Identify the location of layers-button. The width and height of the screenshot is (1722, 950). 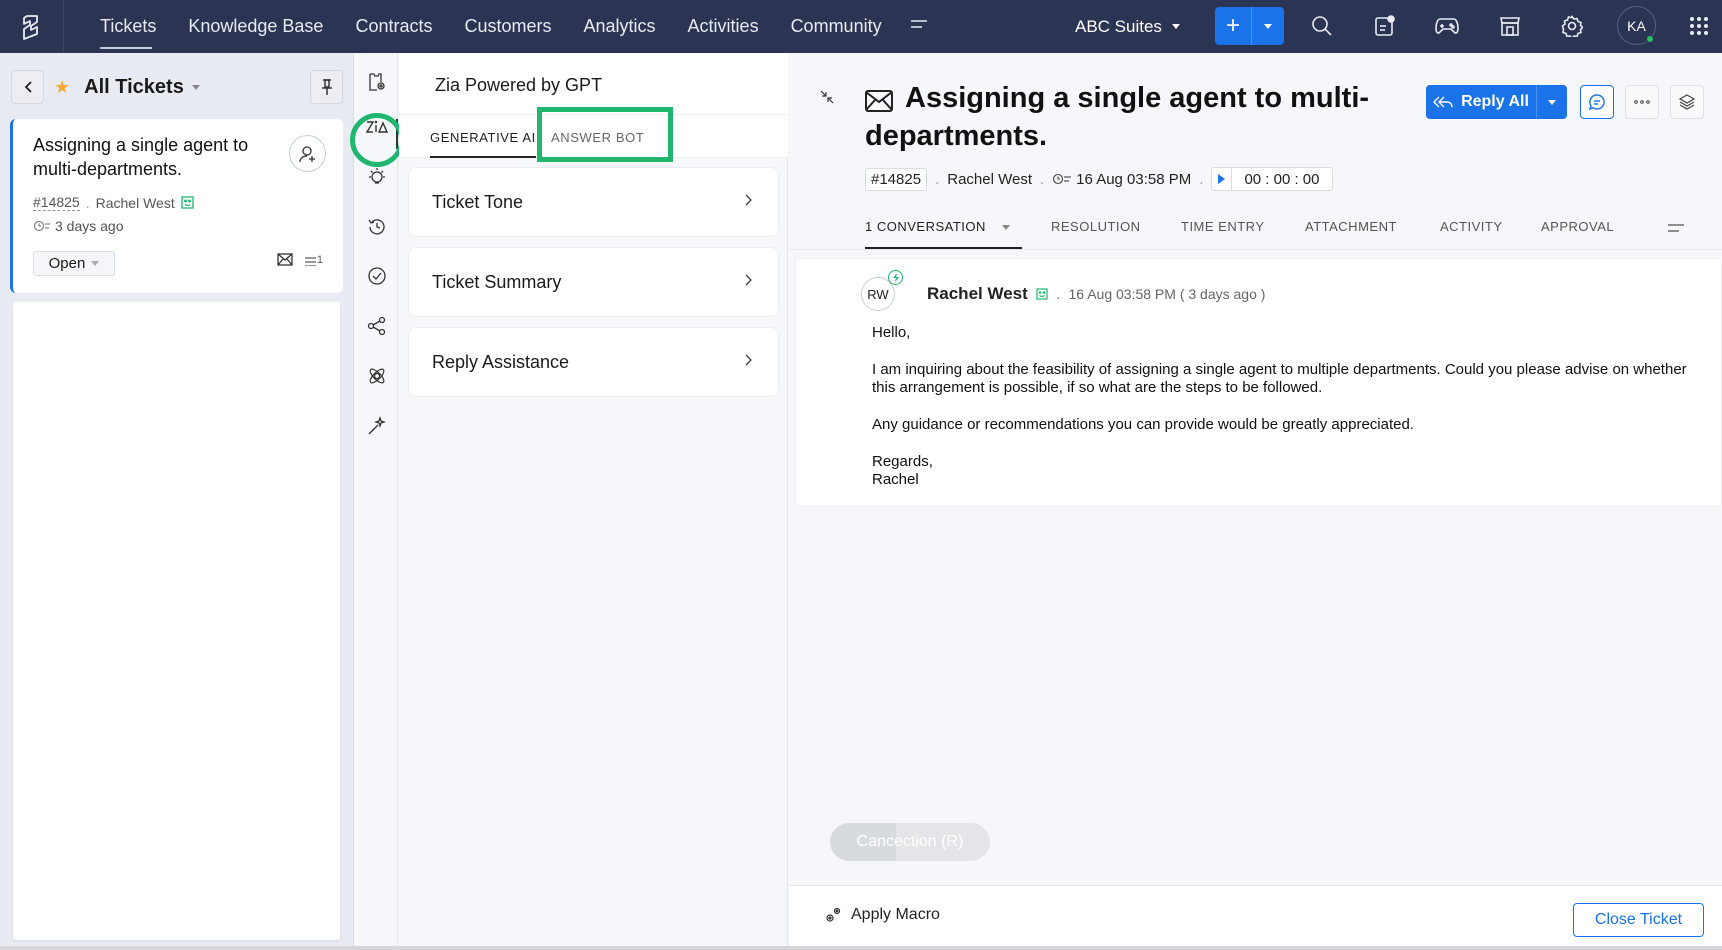
(1687, 102).